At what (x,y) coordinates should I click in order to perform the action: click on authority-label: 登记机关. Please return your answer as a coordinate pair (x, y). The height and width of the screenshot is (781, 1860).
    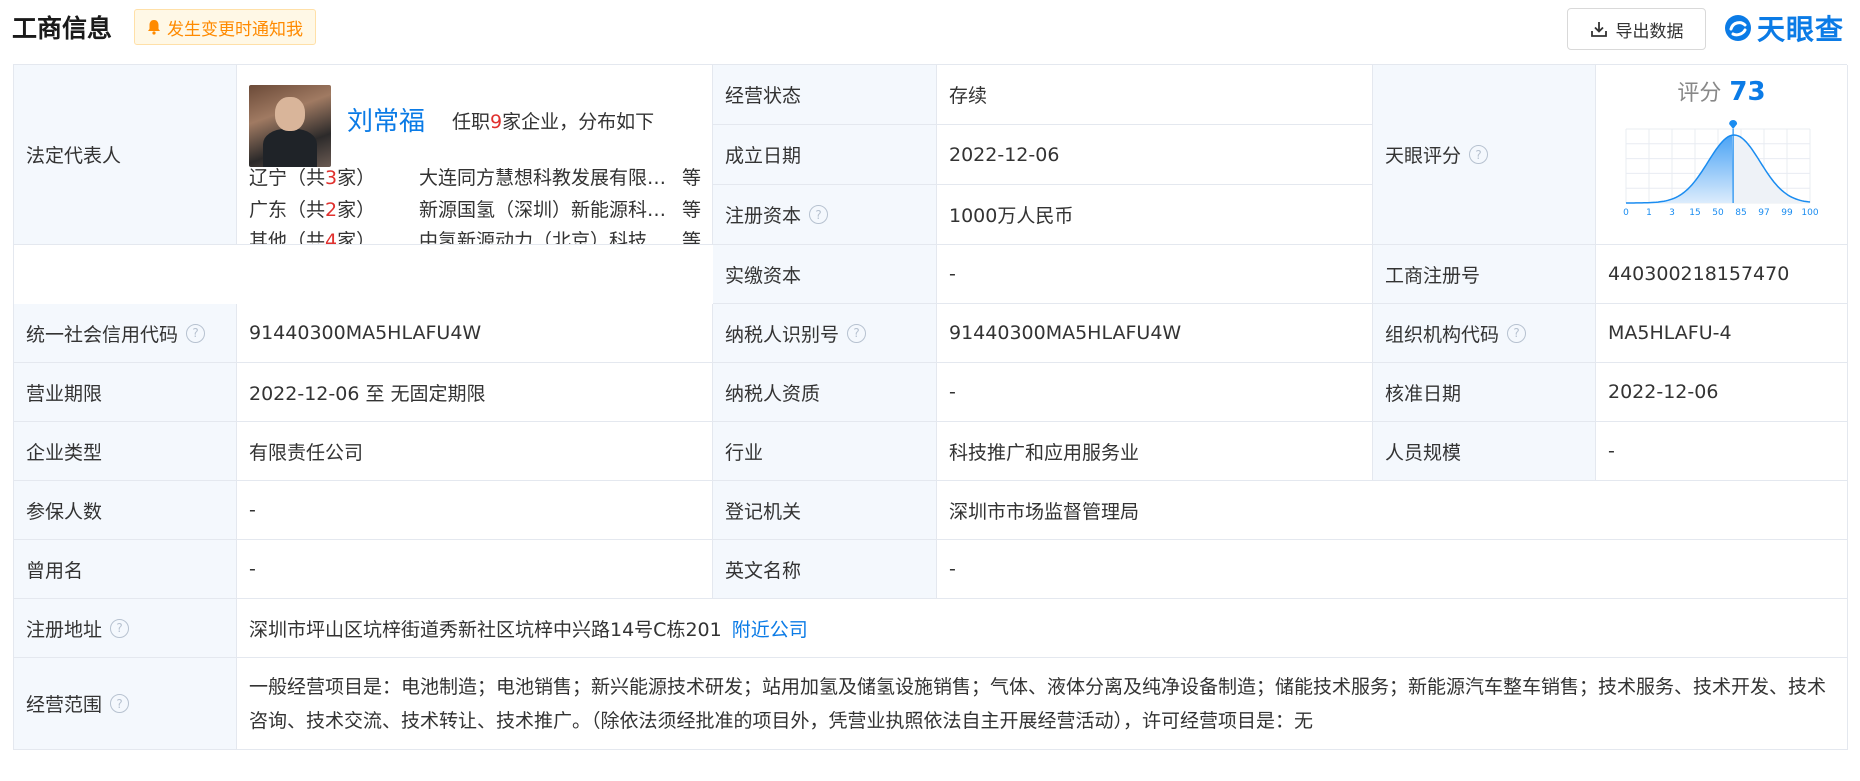
    Looking at the image, I should click on (825, 510).